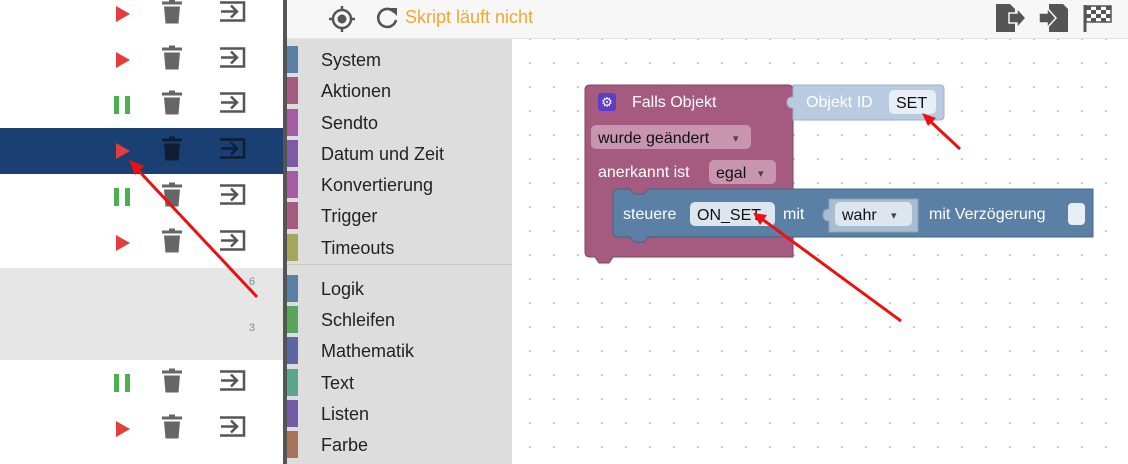 The height and width of the screenshot is (464, 1128). What do you see at coordinates (399, 382) in the screenshot?
I see `toolbox-category: Text` at bounding box center [399, 382].